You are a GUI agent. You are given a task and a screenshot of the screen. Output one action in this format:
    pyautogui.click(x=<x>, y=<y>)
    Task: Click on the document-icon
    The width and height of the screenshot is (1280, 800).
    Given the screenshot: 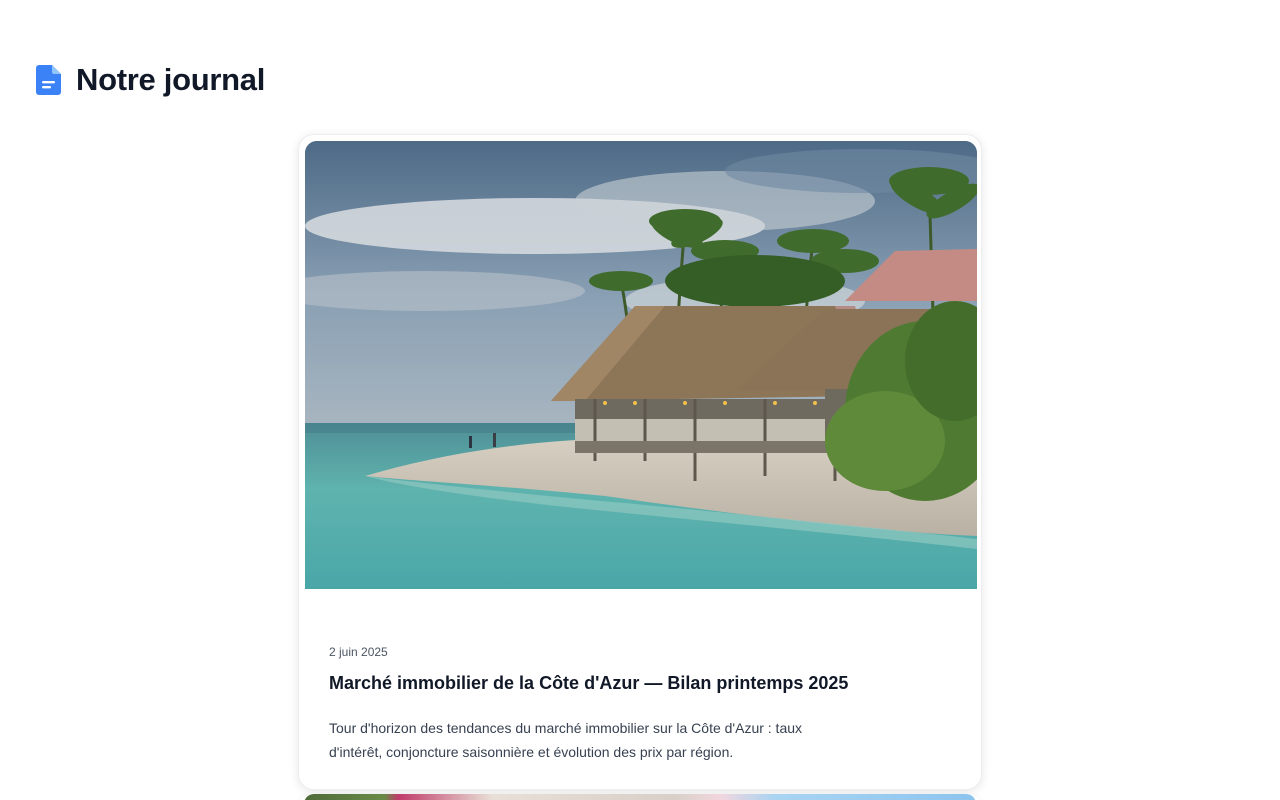 What is the action you would take?
    pyautogui.click(x=49, y=80)
    